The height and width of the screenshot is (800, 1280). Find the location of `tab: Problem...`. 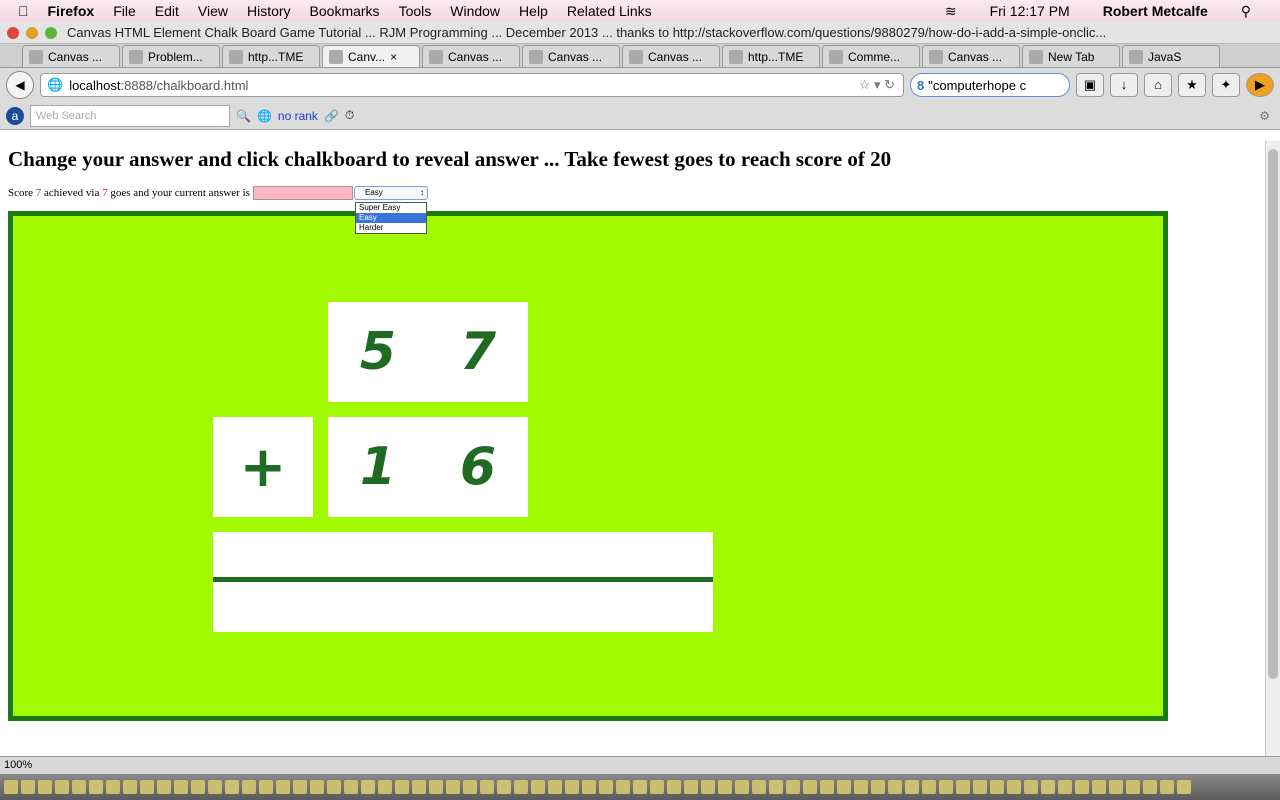

tab: Problem... is located at coordinates (171, 56).